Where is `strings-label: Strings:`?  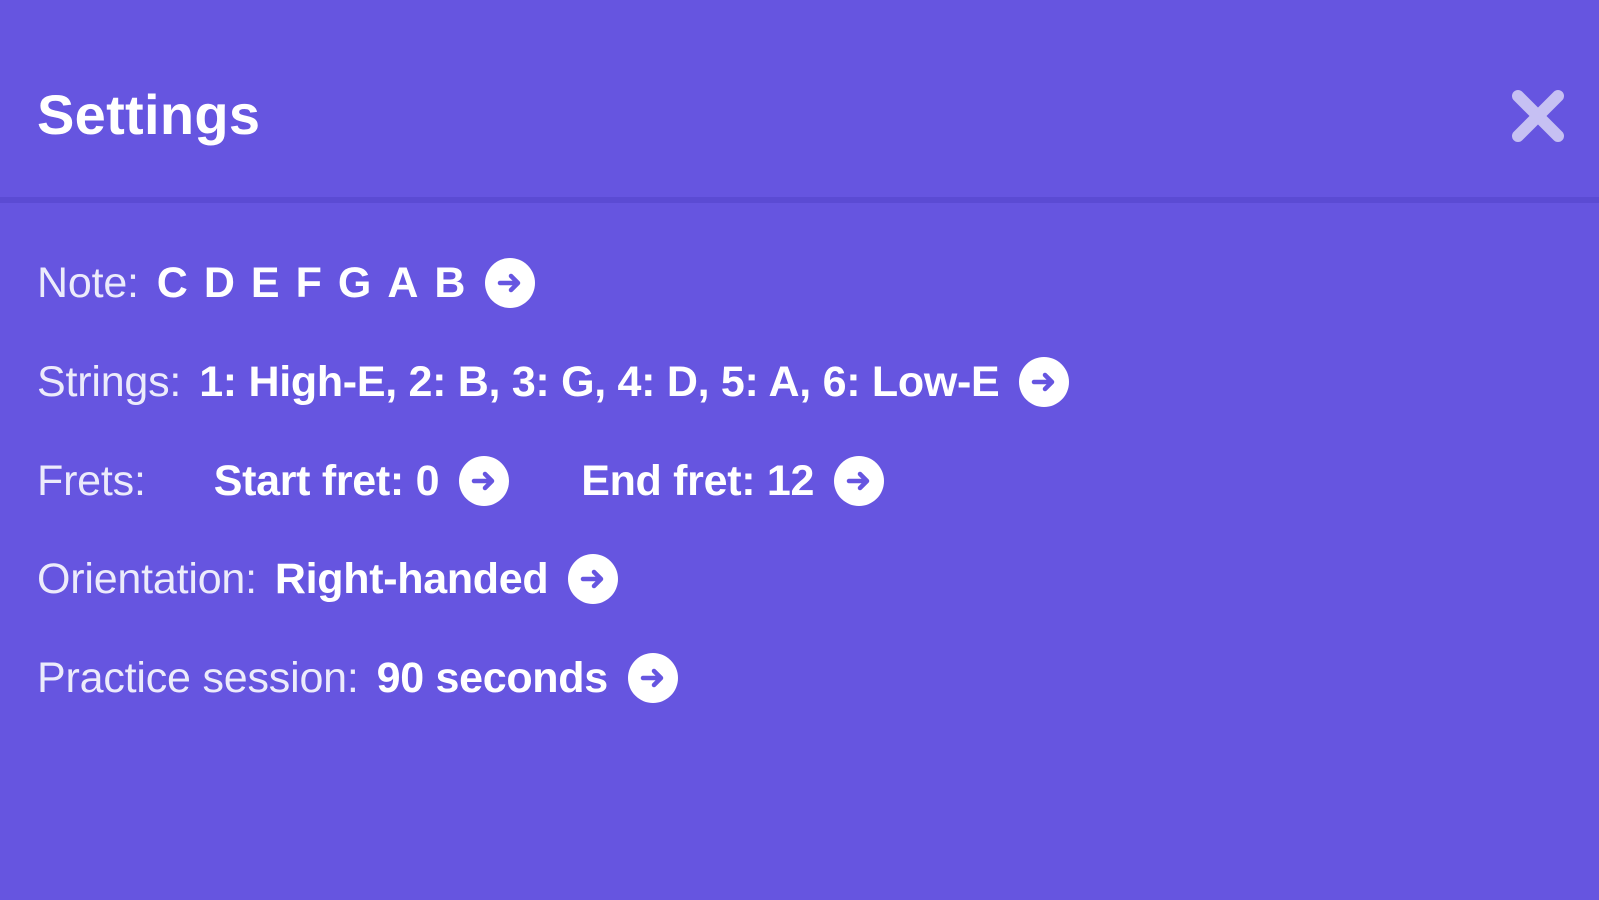
strings-label: Strings: is located at coordinates (109, 382).